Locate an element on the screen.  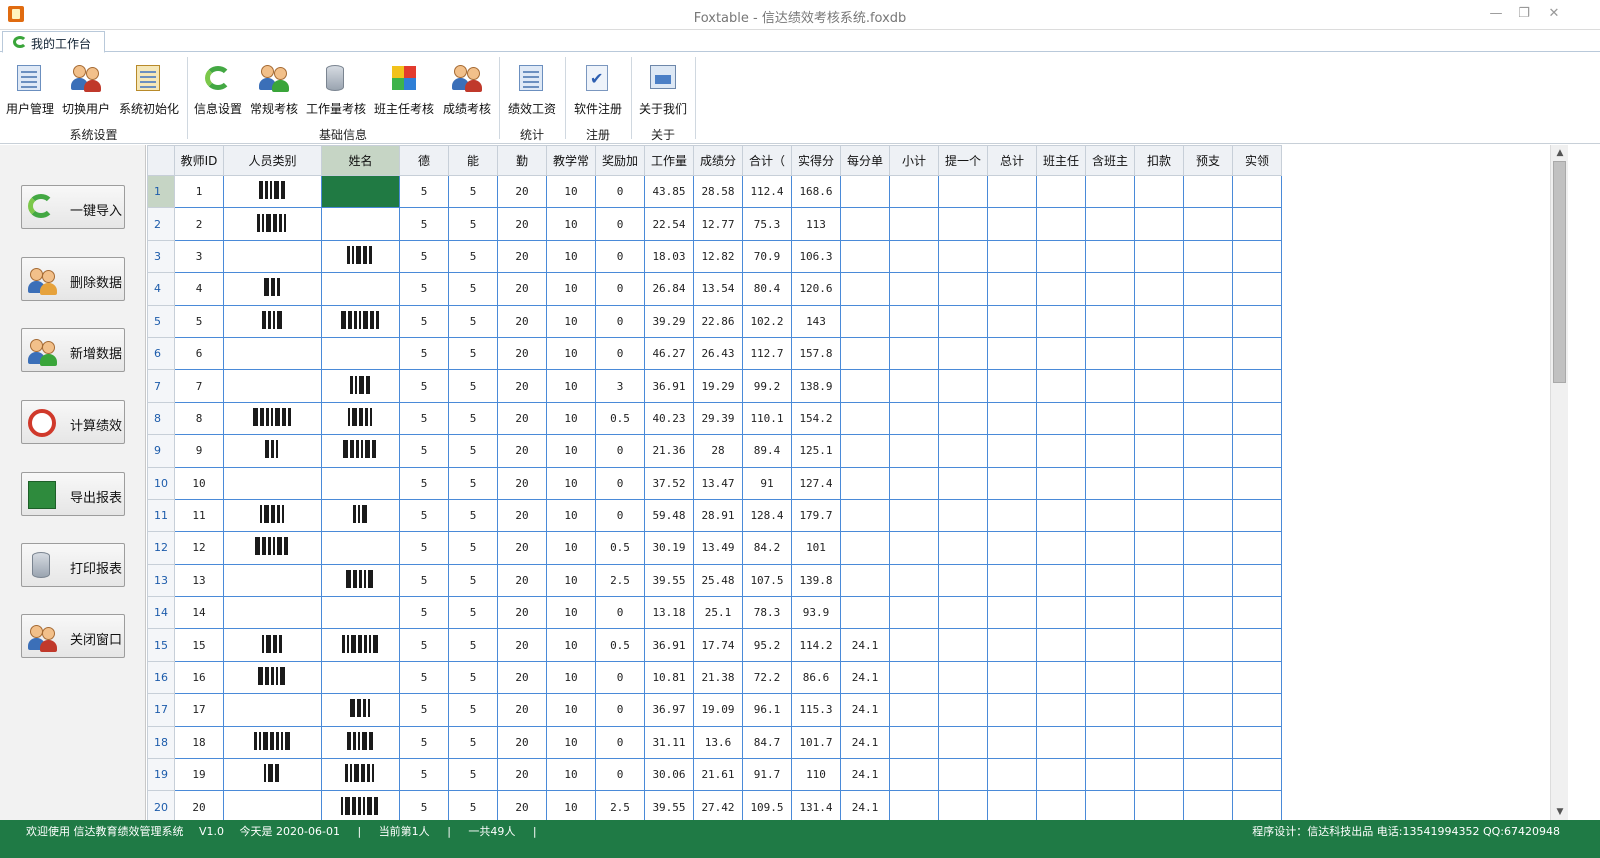
table-row: 5 5 5 5 20 10 0 39.29 22.86 102.2 143 is located at coordinates (714, 321).